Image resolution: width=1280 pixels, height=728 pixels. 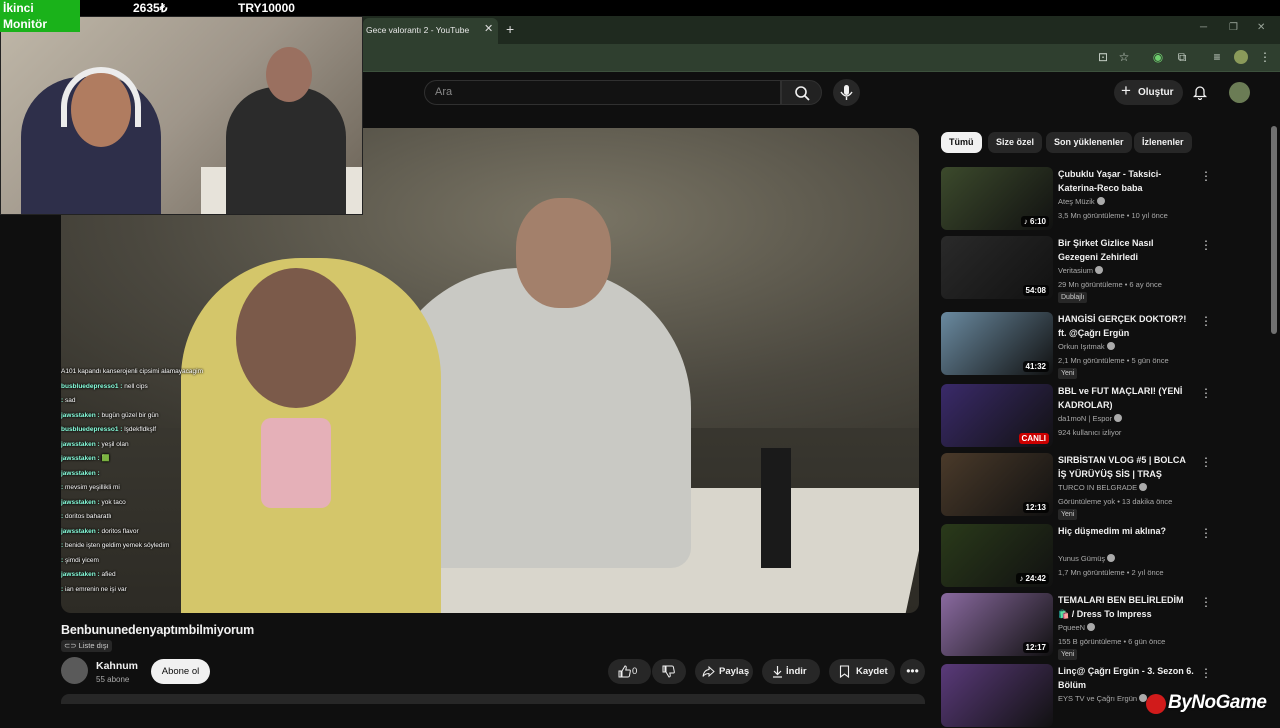 What do you see at coordinates (669, 671) in the screenshot?
I see `dislike-button` at bounding box center [669, 671].